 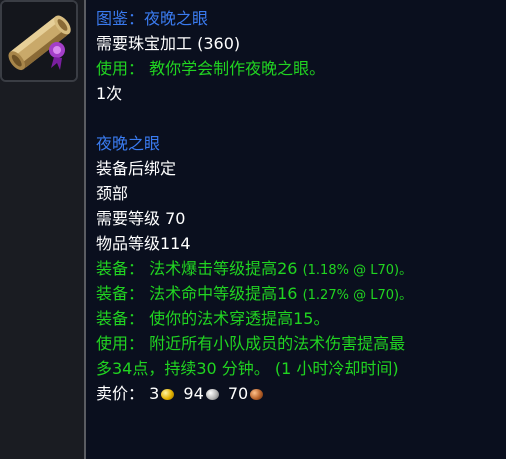 I want to click on recipe-title: 图鉴：夜晚之眼, so click(x=152, y=18).